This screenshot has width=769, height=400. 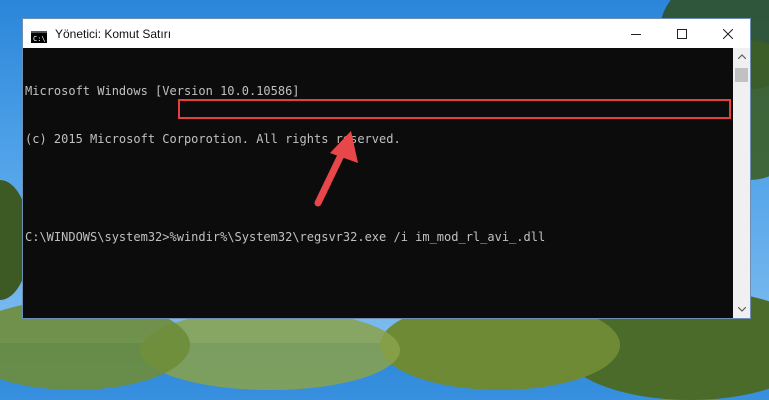 I want to click on cmd-icon: C:\, so click(x=39, y=35).